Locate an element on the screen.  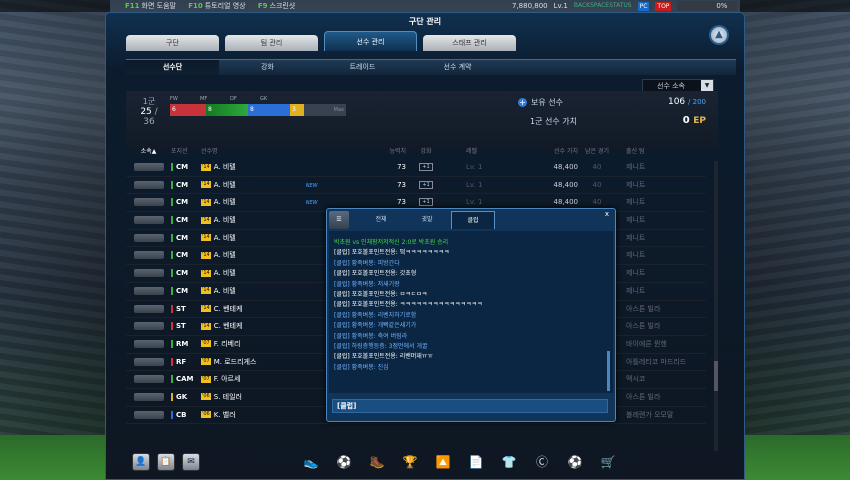
scroll-thumb is located at coordinates (716, 376).